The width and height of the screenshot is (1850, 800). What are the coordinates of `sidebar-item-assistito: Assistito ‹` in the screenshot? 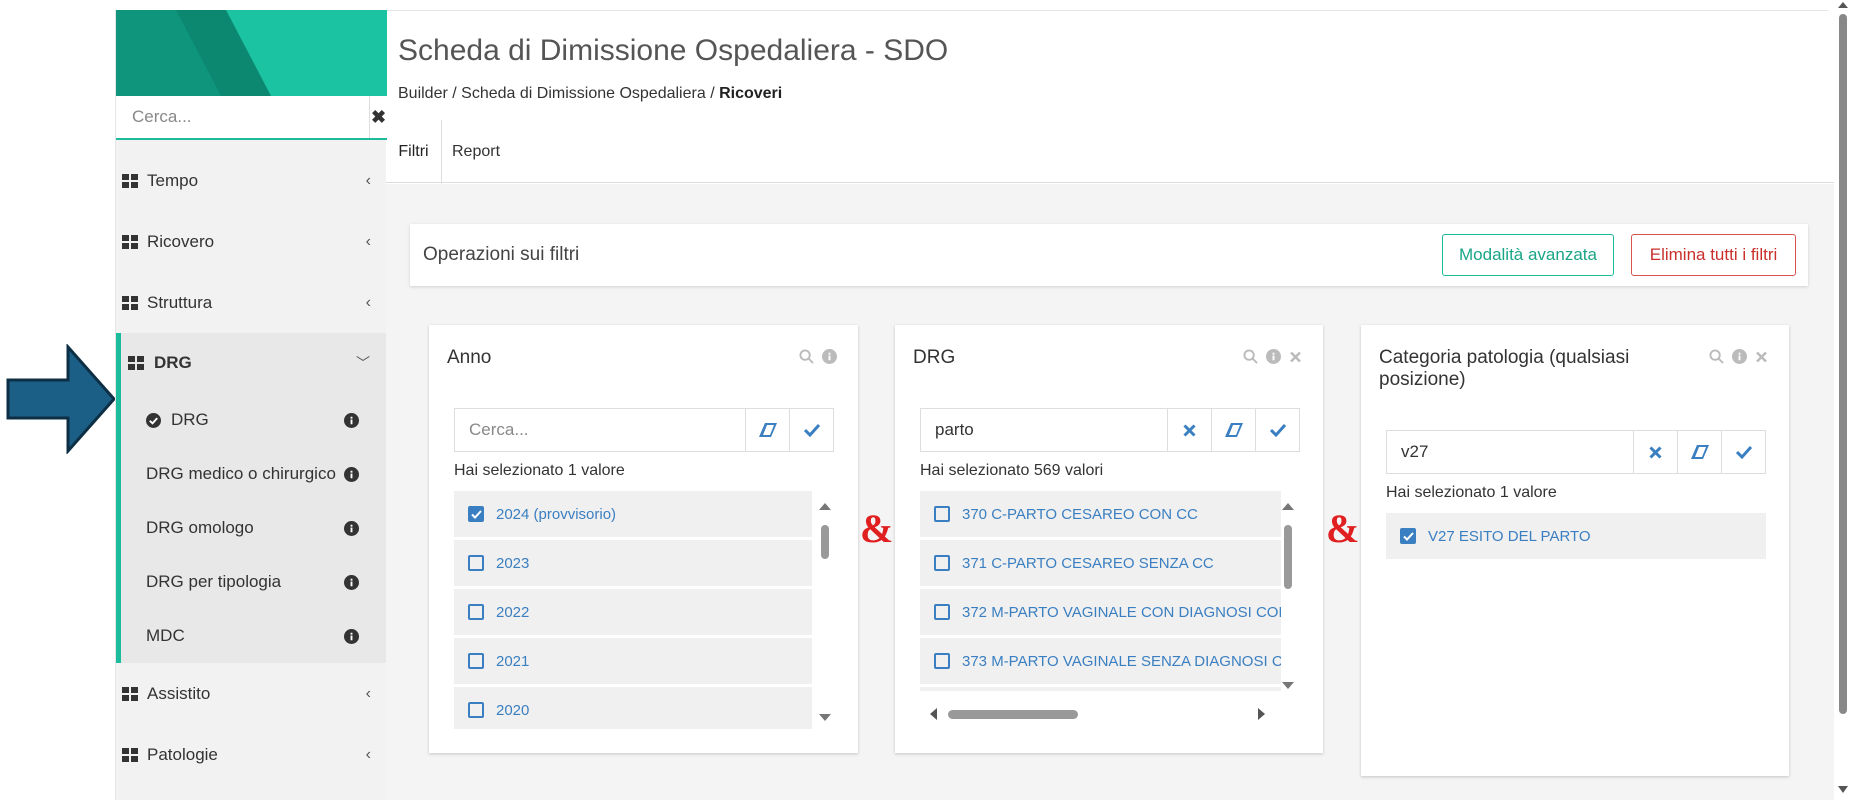 It's located at (251, 693).